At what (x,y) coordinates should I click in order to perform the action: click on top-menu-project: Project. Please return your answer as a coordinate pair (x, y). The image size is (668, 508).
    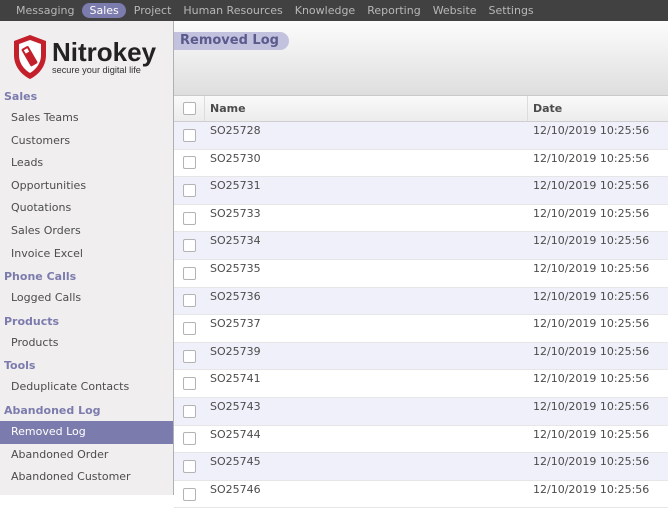
    Looking at the image, I should click on (153, 10).